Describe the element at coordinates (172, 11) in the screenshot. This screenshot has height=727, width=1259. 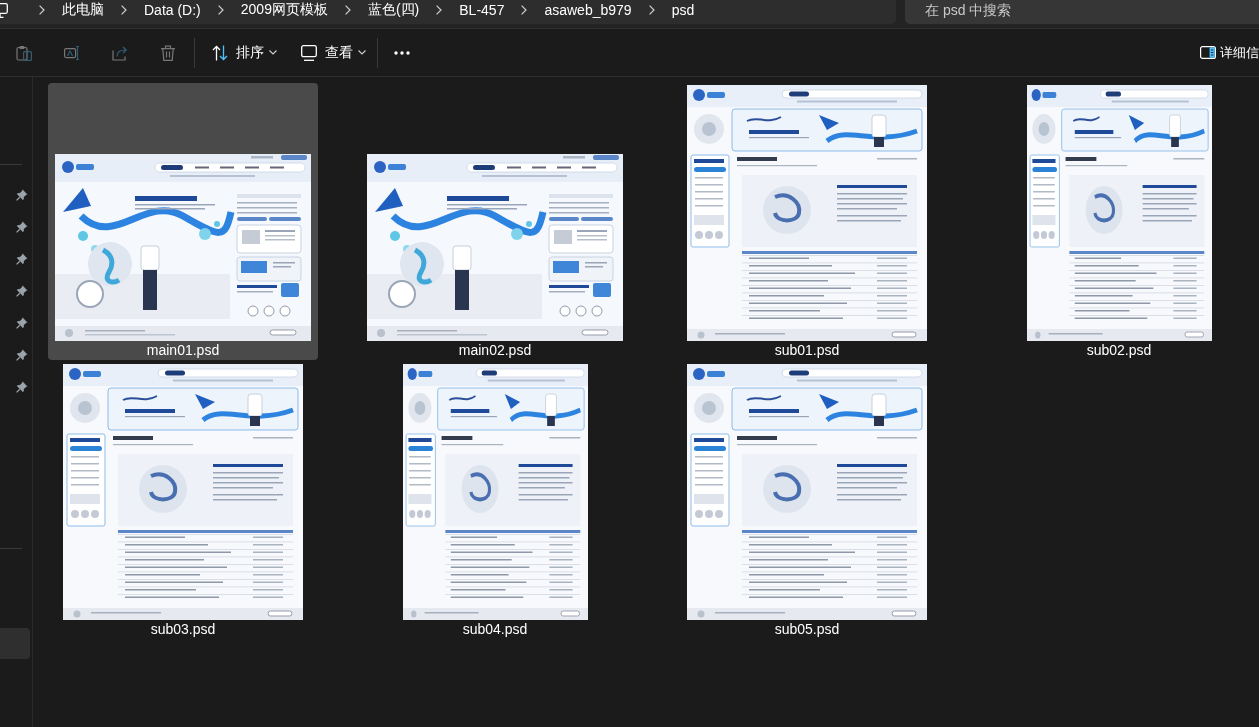
I see `breadcrumb-item: Data (D:)` at that location.